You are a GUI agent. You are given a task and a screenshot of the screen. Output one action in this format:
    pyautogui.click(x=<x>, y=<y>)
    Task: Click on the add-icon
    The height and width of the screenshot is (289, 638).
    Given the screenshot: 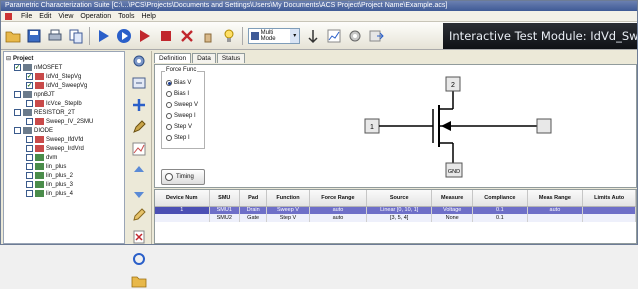 What is the action you would take?
    pyautogui.click(x=139, y=105)
    